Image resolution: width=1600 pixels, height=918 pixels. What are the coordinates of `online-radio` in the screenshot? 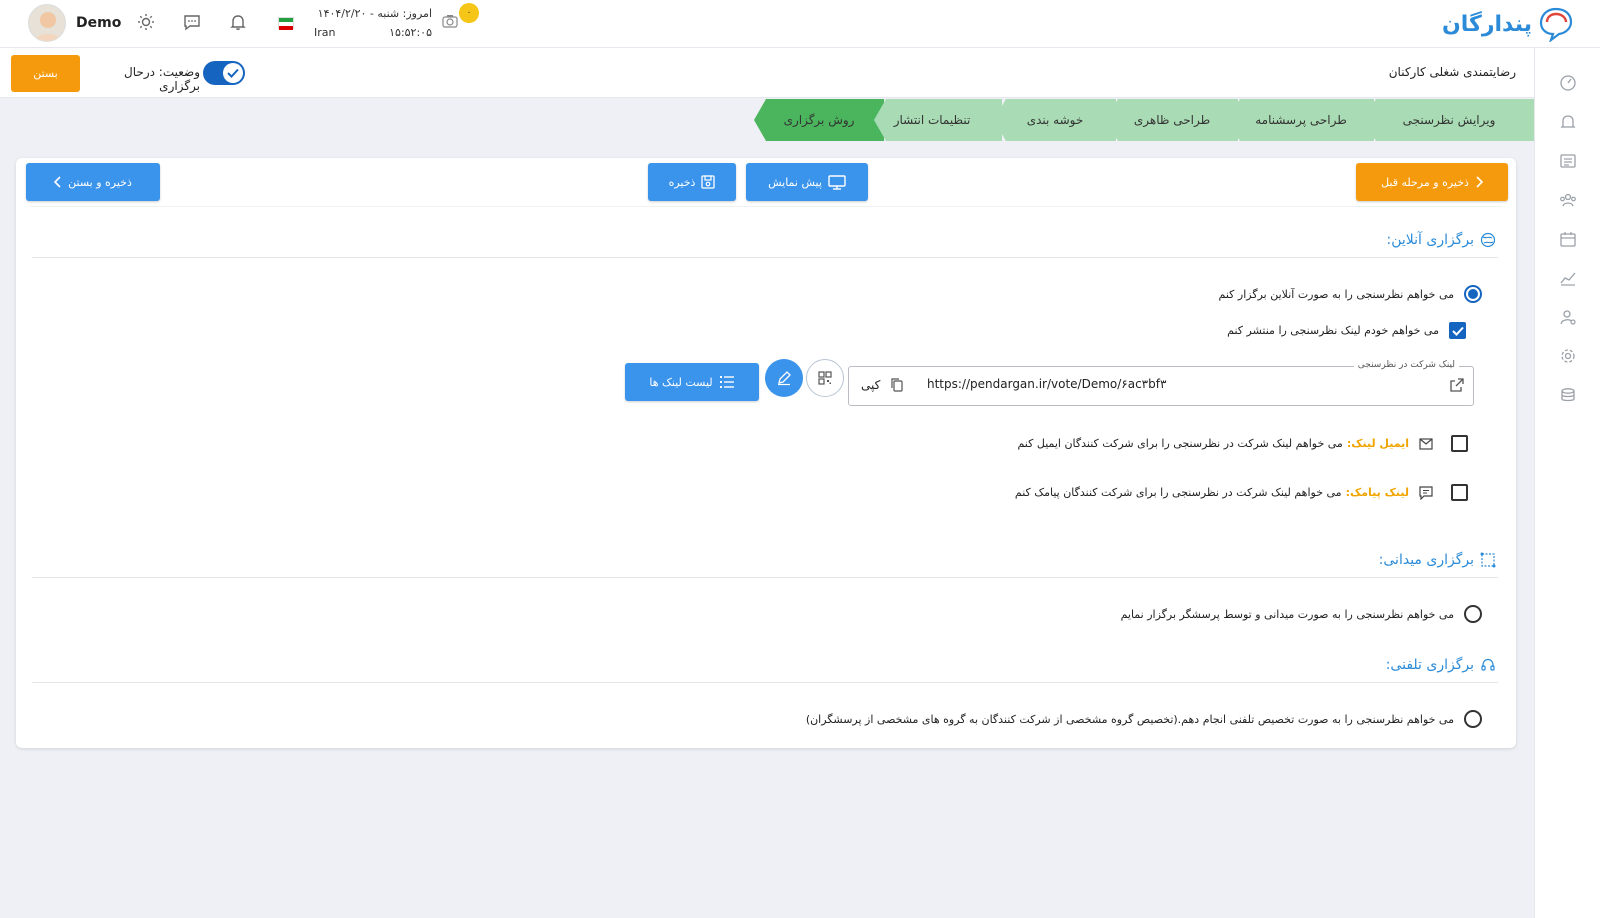 It's located at (1473, 294).